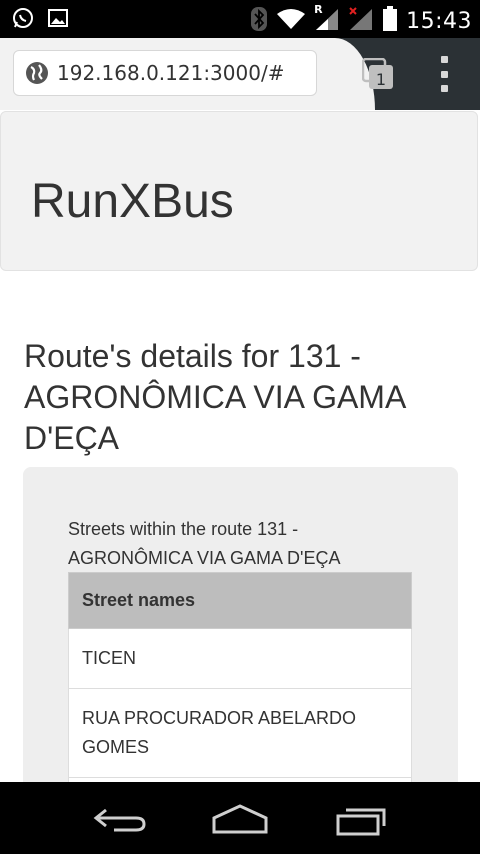 The height and width of the screenshot is (854, 480). I want to click on wifi-icon, so click(291, 21).